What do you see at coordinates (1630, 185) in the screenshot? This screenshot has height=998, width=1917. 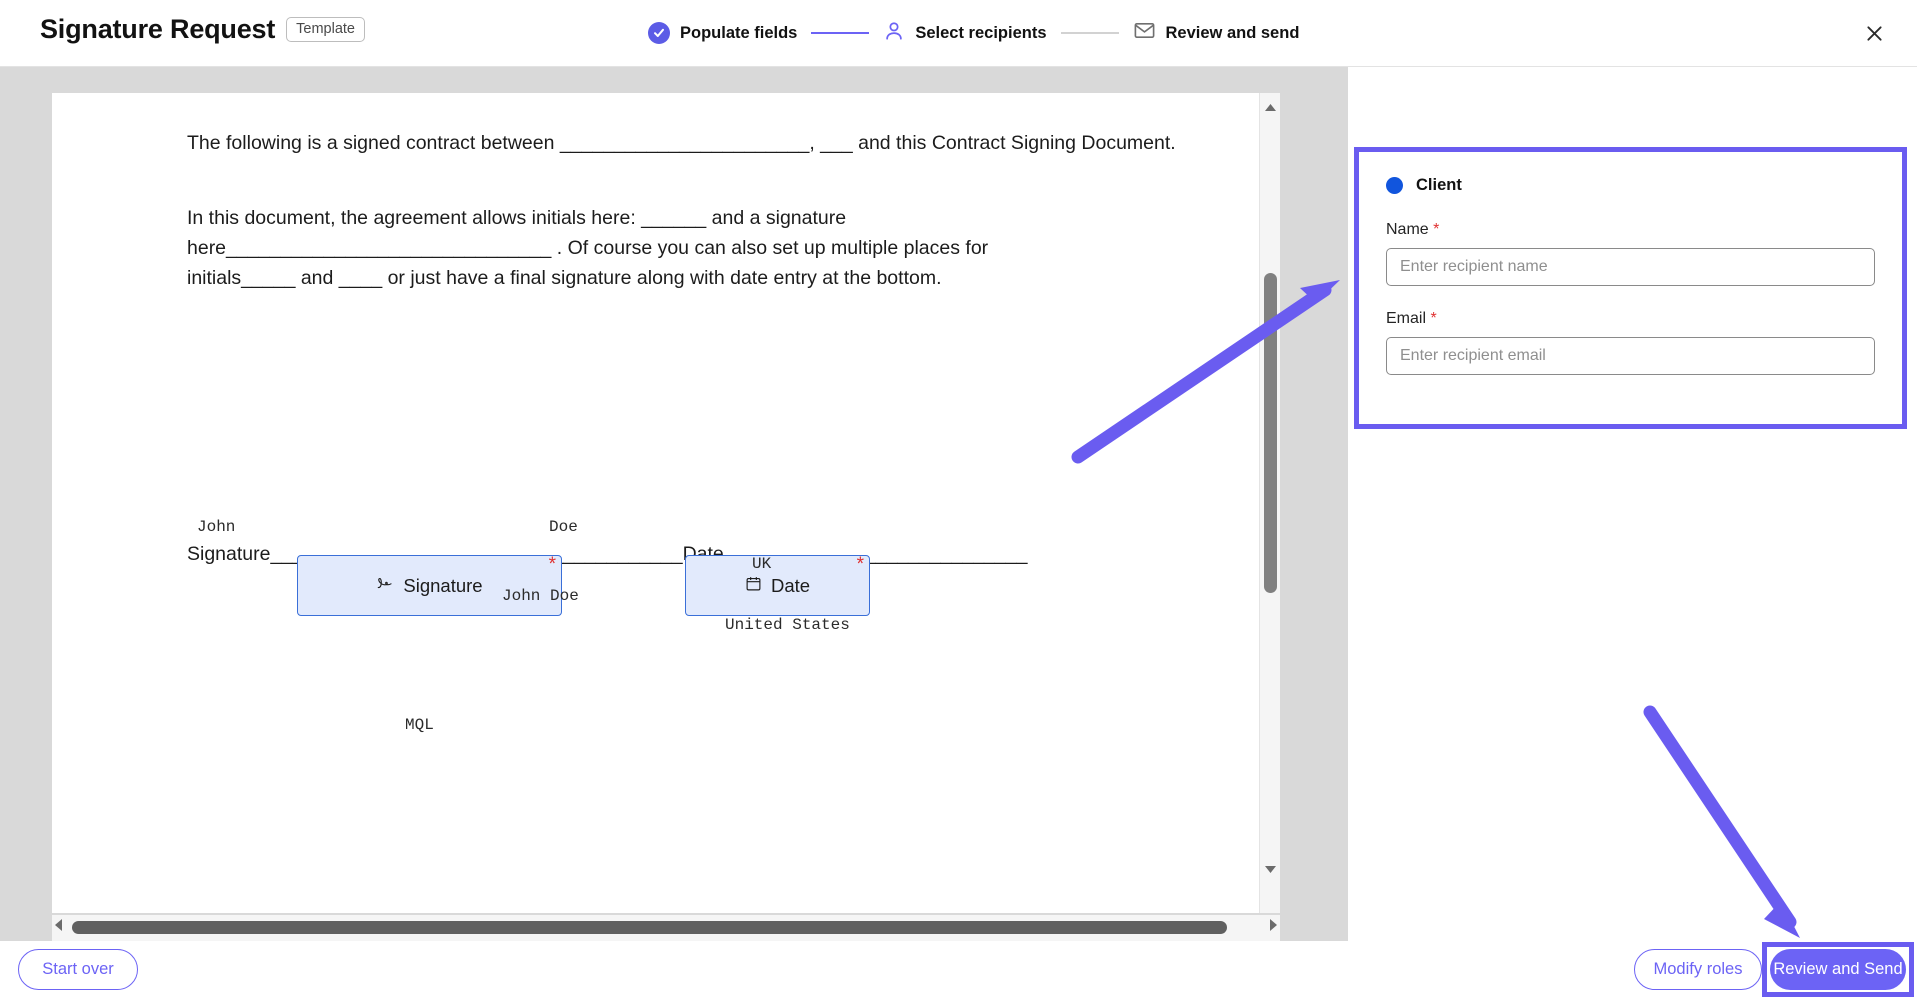 I see `recipient-role-row: Client` at bounding box center [1630, 185].